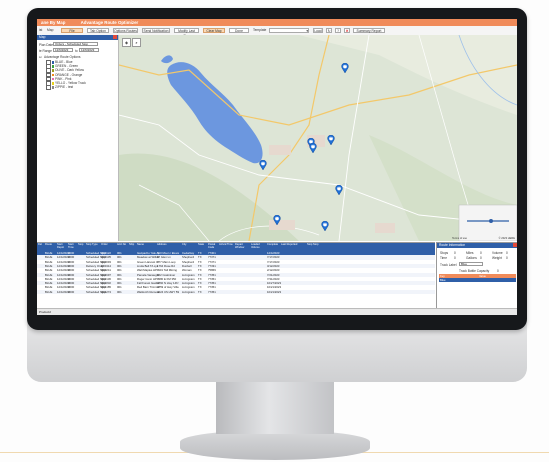 This screenshot has height=462, width=549. I want to click on grid-column-header: Postal Code, so click(213, 246).